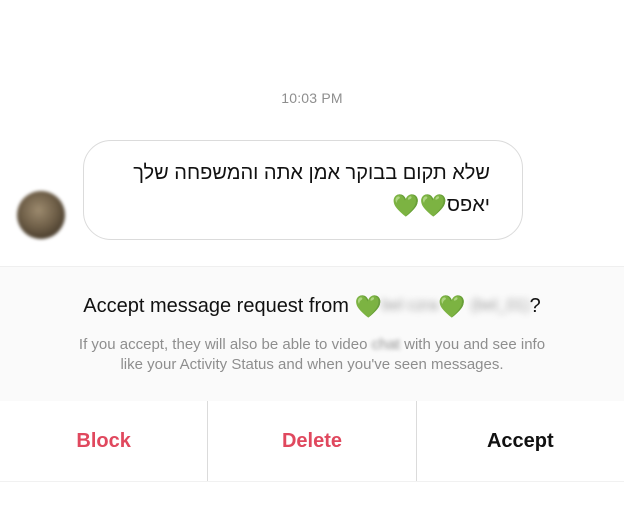  Describe the element at coordinates (500, 305) in the screenshot. I see `blurred-sender-username: (bel_01)` at that location.